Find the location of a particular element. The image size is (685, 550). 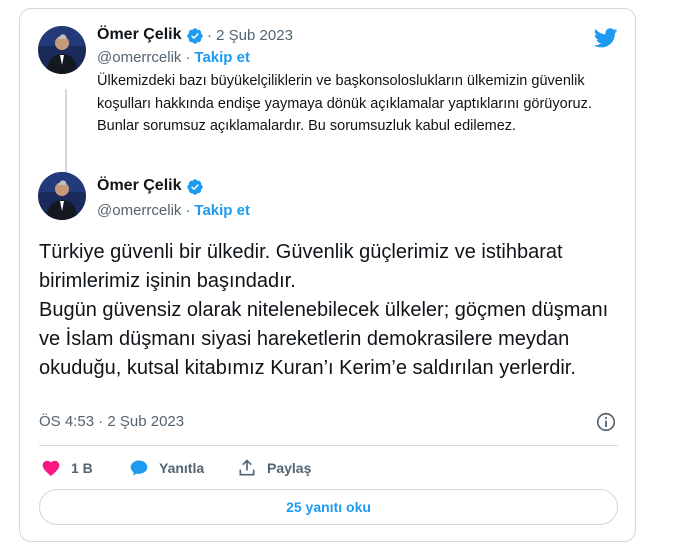

reply-button: Yanıtla is located at coordinates (166, 468).